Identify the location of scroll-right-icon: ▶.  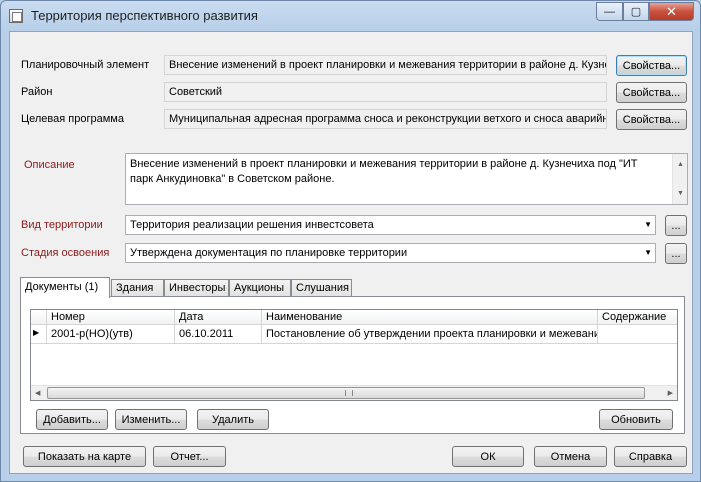
(670, 393).